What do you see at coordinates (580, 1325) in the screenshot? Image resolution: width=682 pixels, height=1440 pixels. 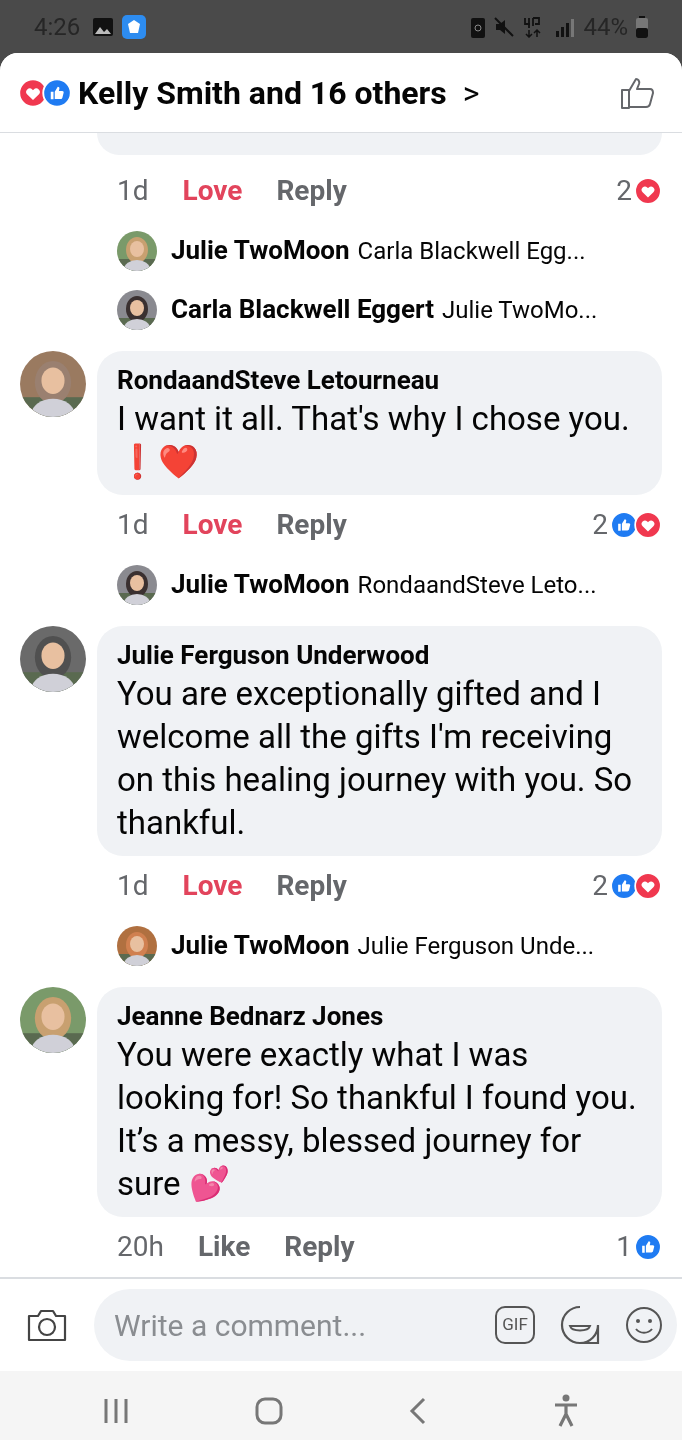 I see `sticker-icon` at bounding box center [580, 1325].